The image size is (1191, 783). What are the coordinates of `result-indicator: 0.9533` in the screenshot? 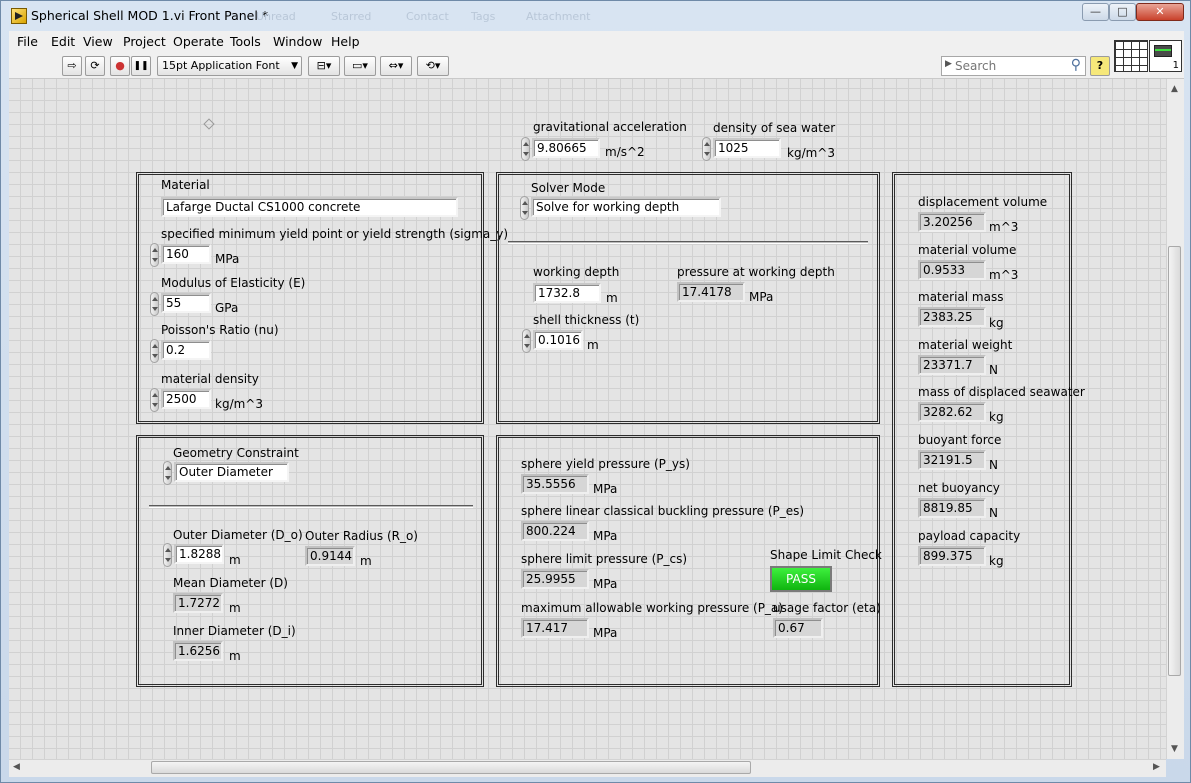 It's located at (952, 270).